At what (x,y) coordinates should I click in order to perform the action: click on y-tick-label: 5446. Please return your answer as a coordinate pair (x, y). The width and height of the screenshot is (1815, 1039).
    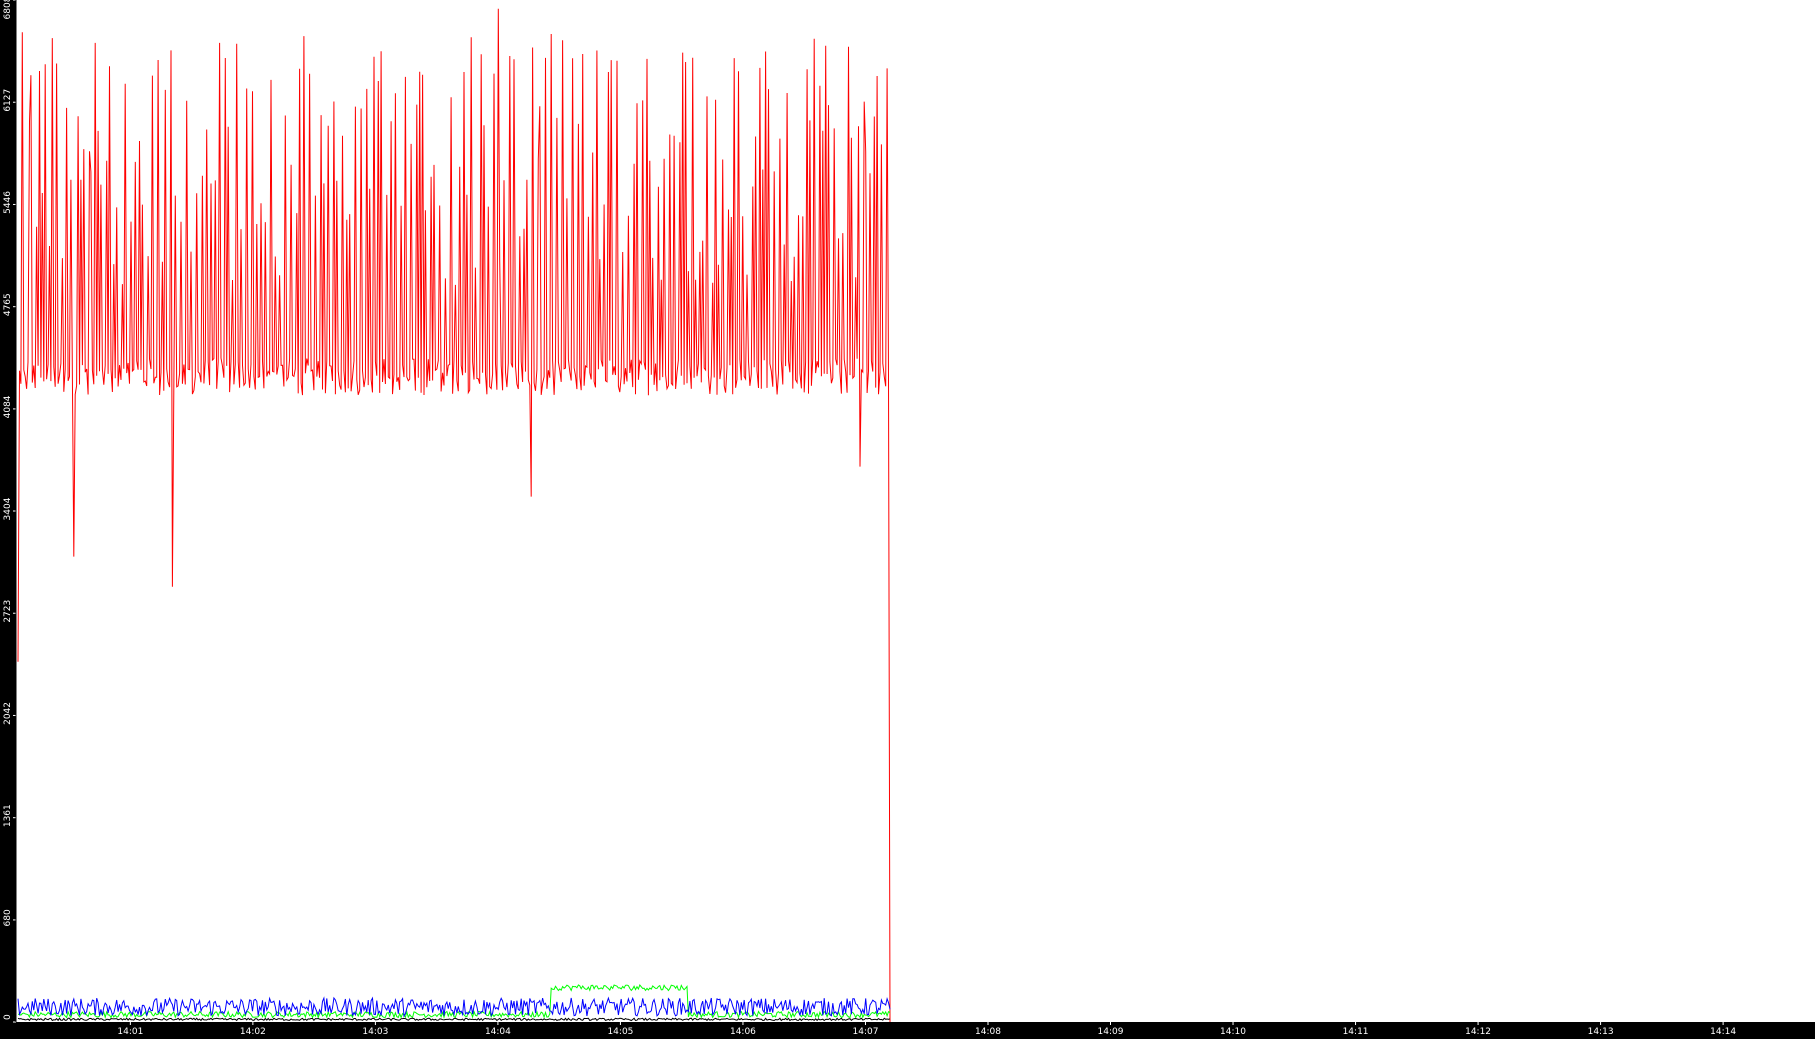
    Looking at the image, I should click on (8, 202).